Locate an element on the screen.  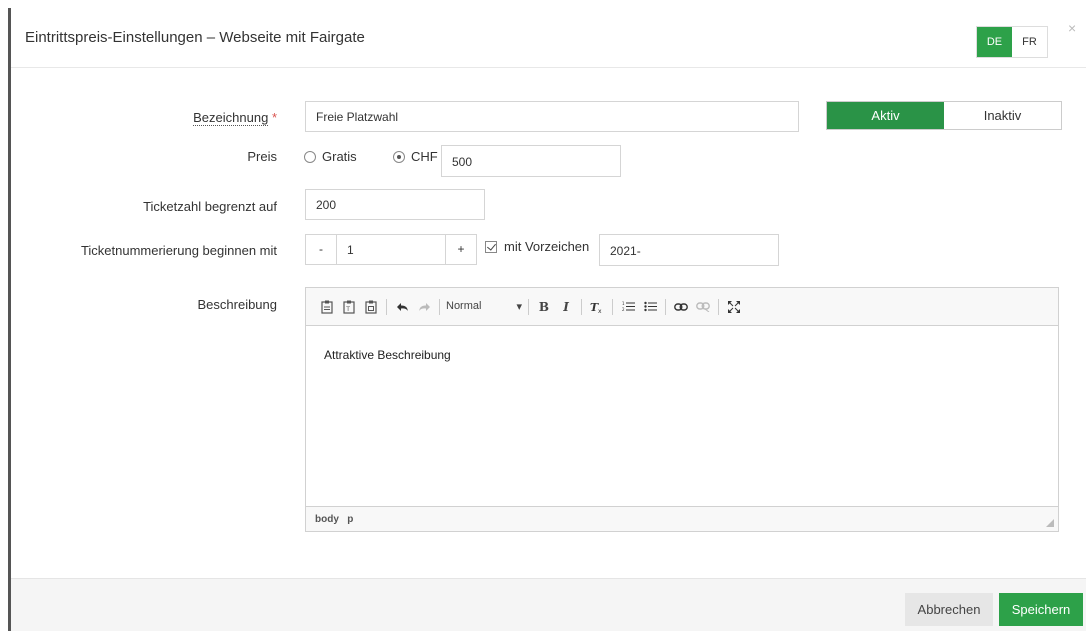
close-icon: × is located at coordinates (1072, 28).